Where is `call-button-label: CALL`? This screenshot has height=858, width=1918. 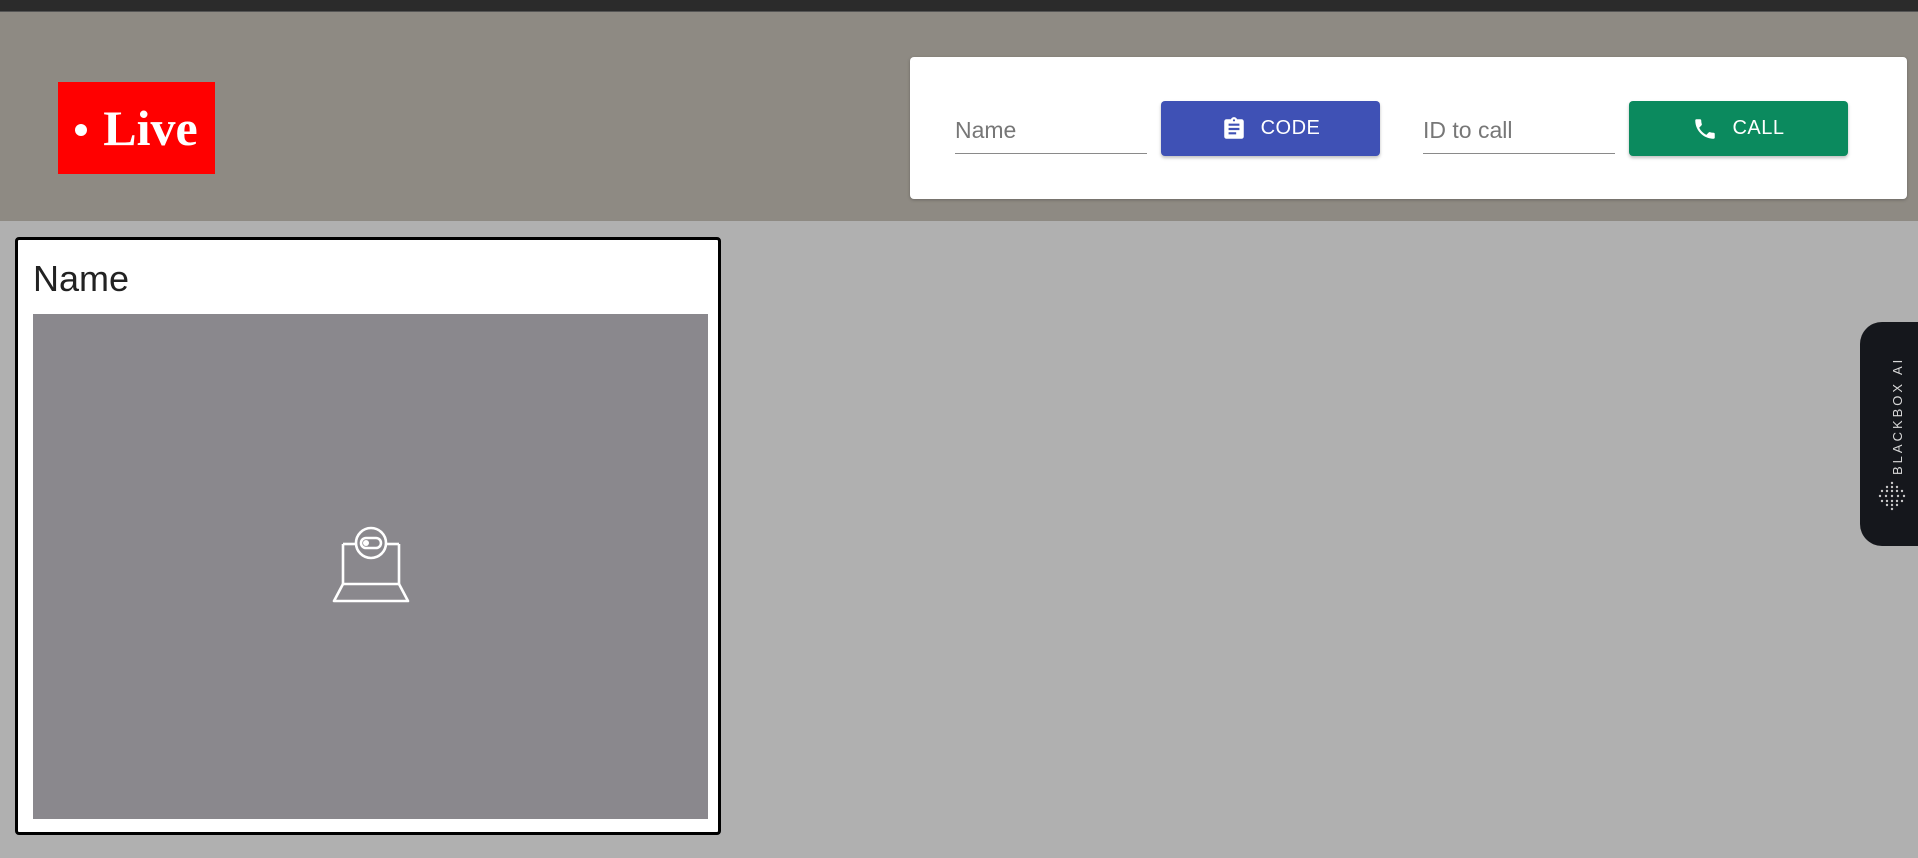 call-button-label: CALL is located at coordinates (1758, 128).